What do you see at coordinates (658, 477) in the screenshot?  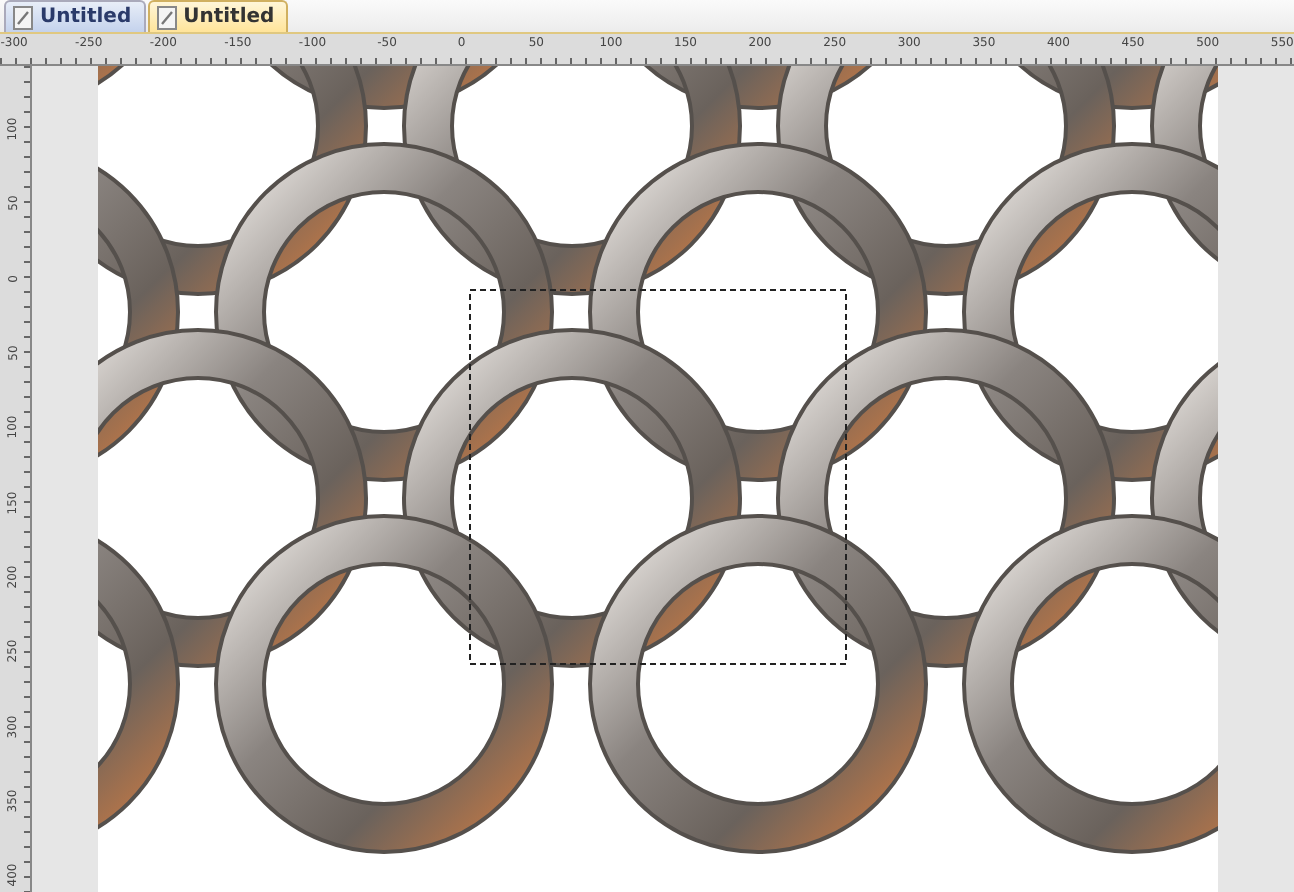 I see `selection-rectangle` at bounding box center [658, 477].